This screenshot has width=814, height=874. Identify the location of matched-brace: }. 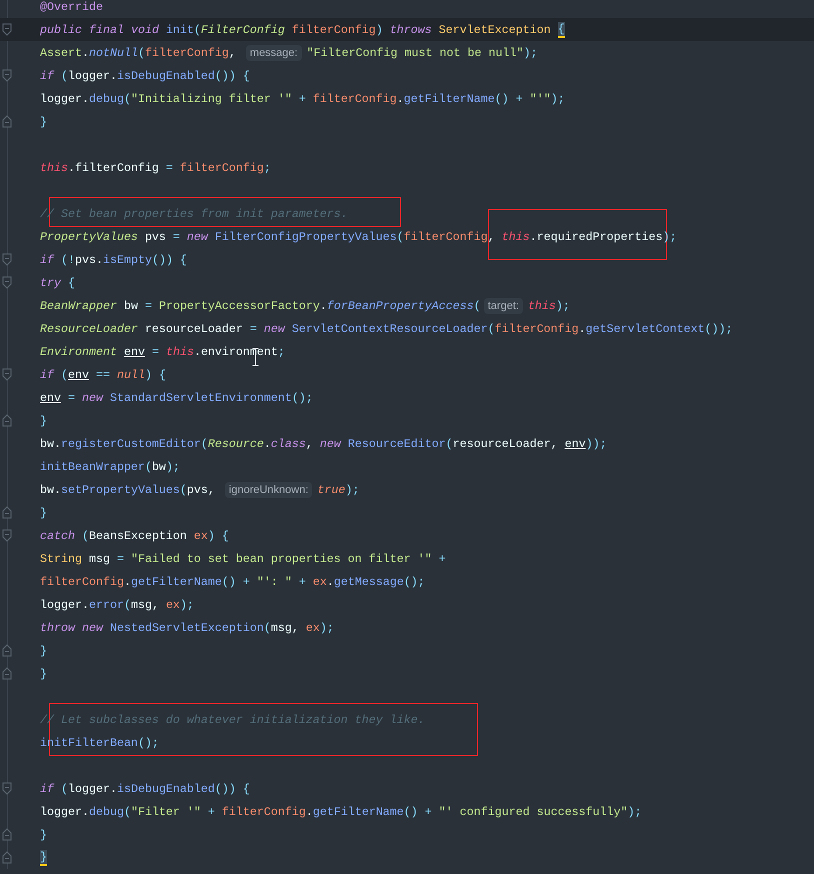
(43, 858).